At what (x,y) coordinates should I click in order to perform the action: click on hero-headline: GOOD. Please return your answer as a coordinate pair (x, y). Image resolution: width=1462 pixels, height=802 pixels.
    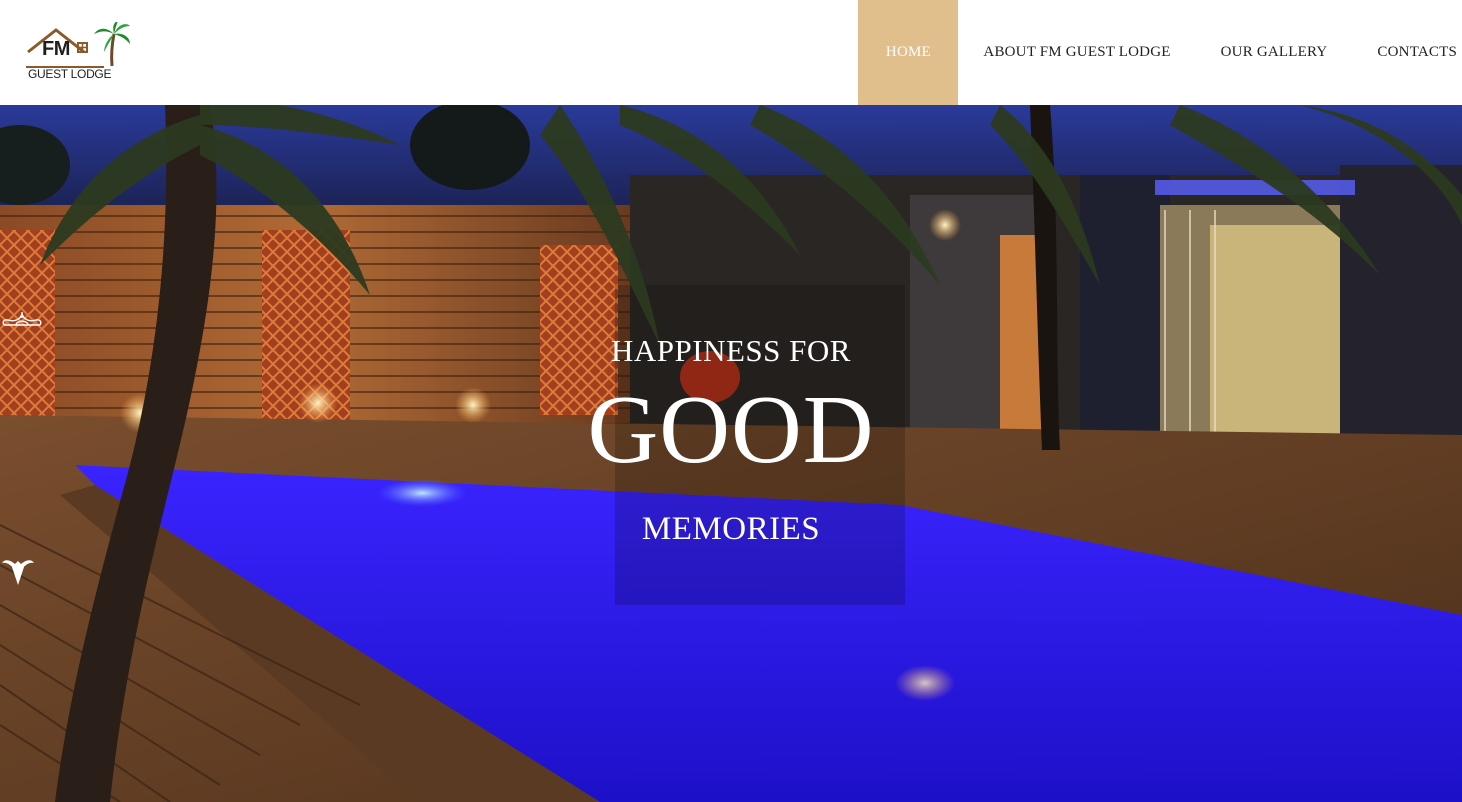
    Looking at the image, I should click on (731, 430).